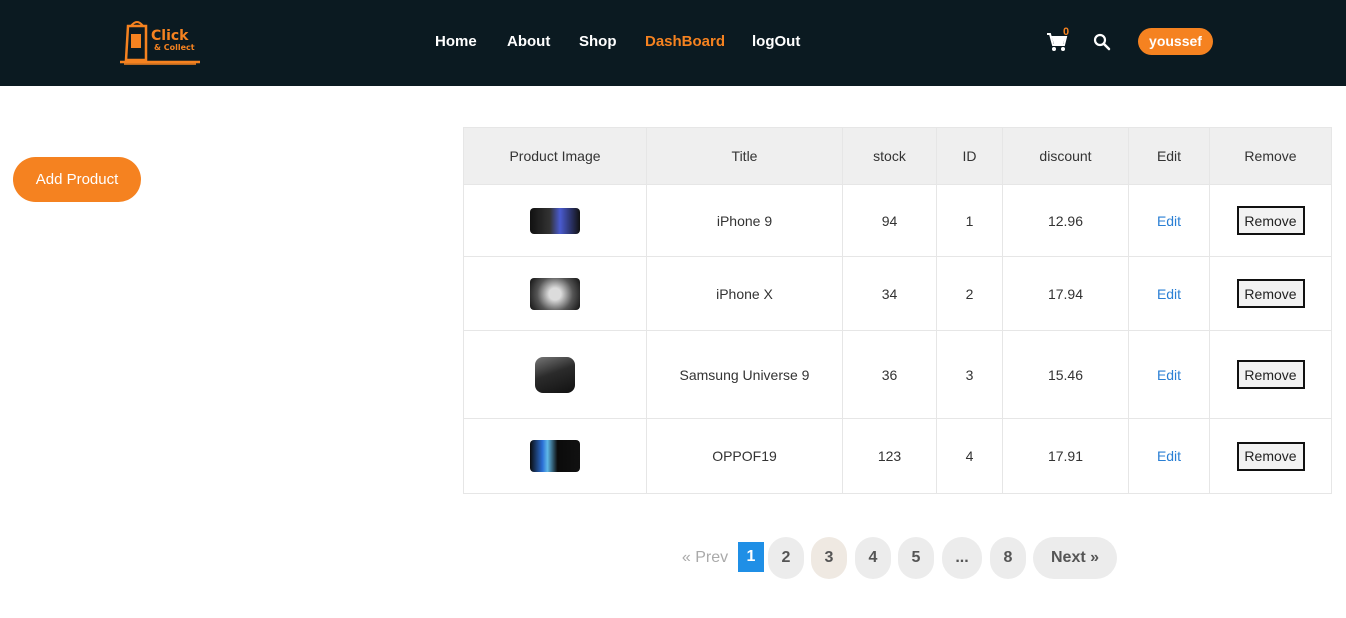 Image resolution: width=1346 pixels, height=618 pixels. Describe the element at coordinates (744, 456) in the screenshot. I see `product-title: OPPOF19` at that location.